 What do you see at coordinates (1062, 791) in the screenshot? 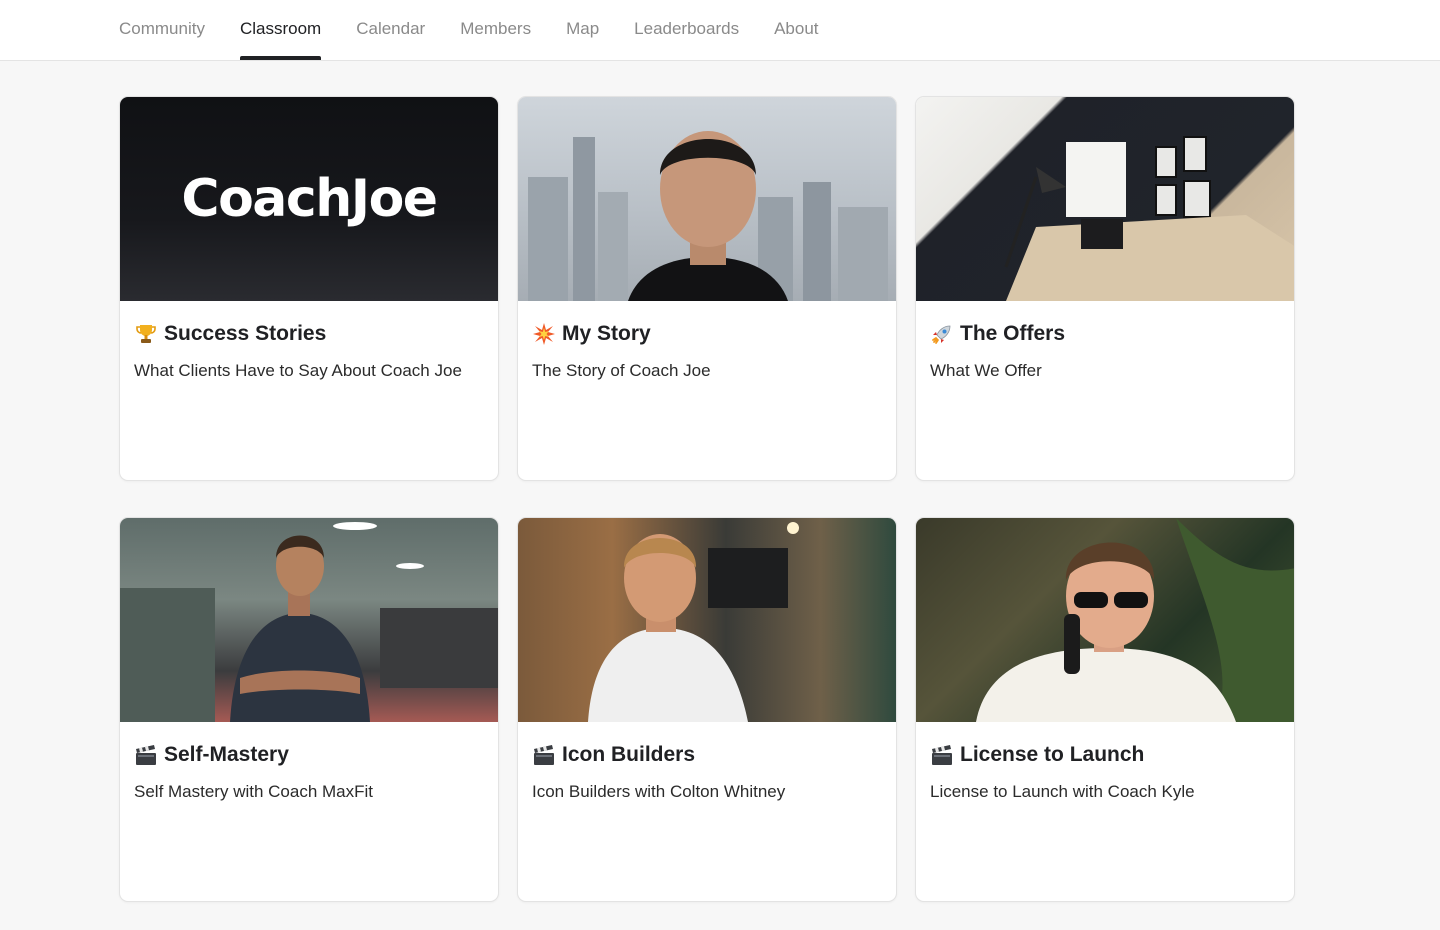
I see `course-subtitle: License to Launch with Coach Kyle` at bounding box center [1062, 791].